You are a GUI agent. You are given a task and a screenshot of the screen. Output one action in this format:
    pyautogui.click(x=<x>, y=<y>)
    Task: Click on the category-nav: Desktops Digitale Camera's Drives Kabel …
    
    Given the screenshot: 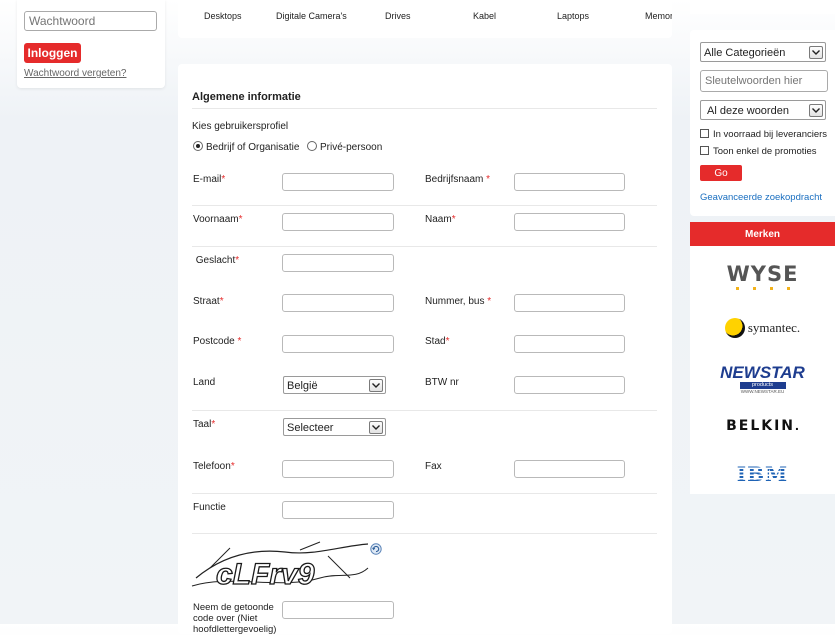 What is the action you would take?
    pyautogui.click(x=425, y=19)
    